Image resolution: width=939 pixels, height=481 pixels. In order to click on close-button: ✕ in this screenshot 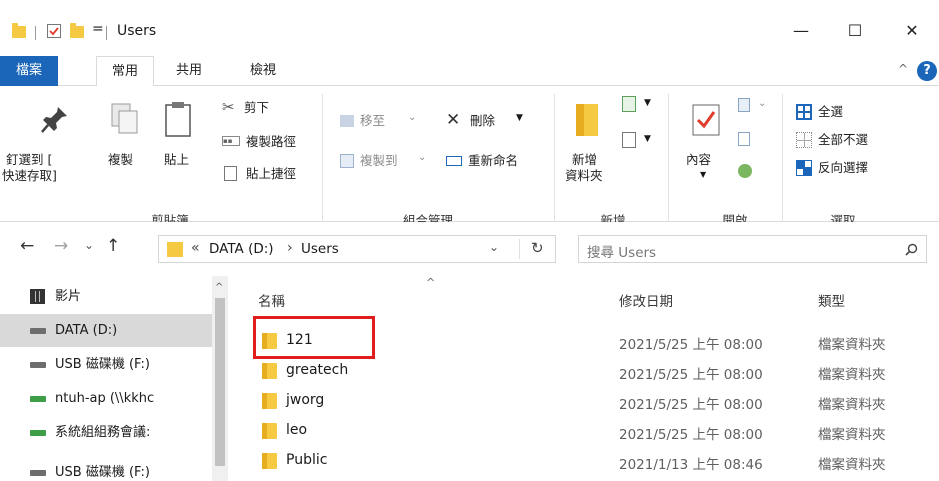, I will do `click(912, 31)`.